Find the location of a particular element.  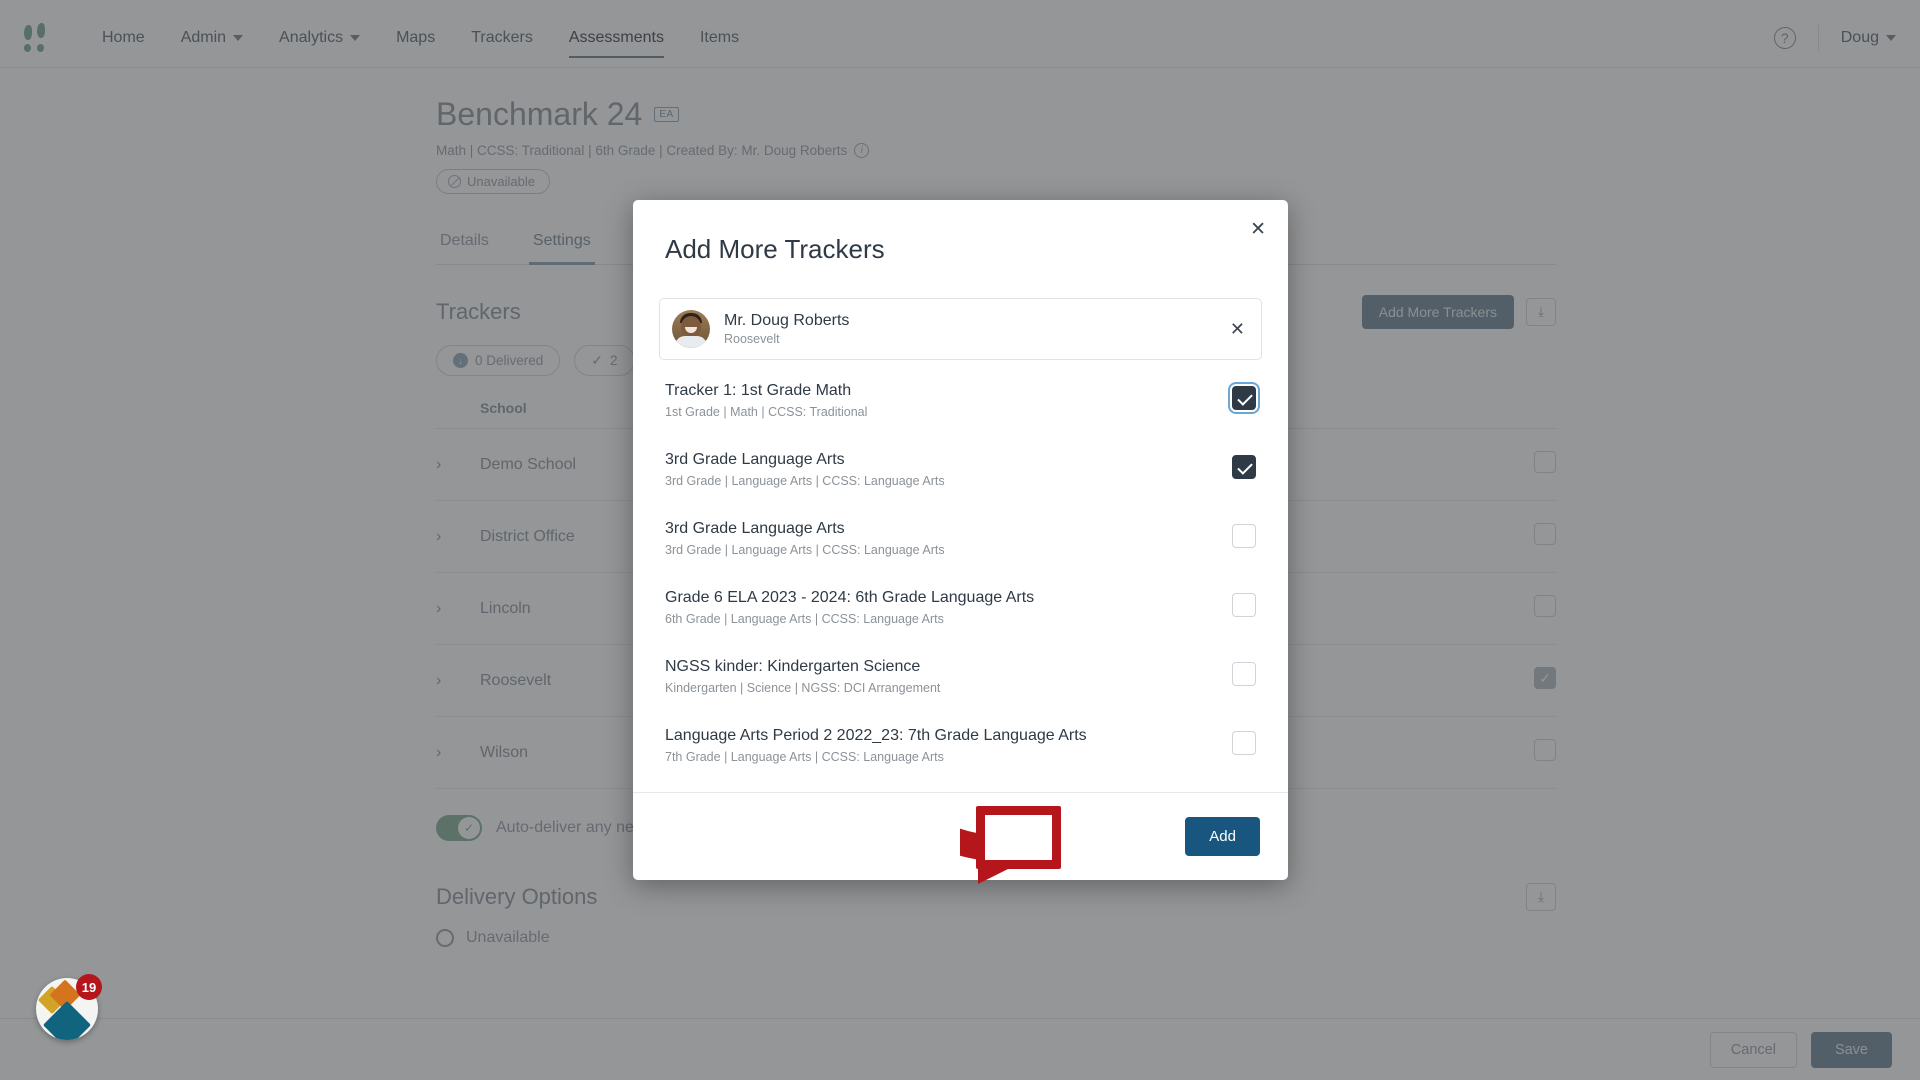

selected-person-chip: Mr. Doug Roberts Roosevelt ✕ is located at coordinates (960, 329).